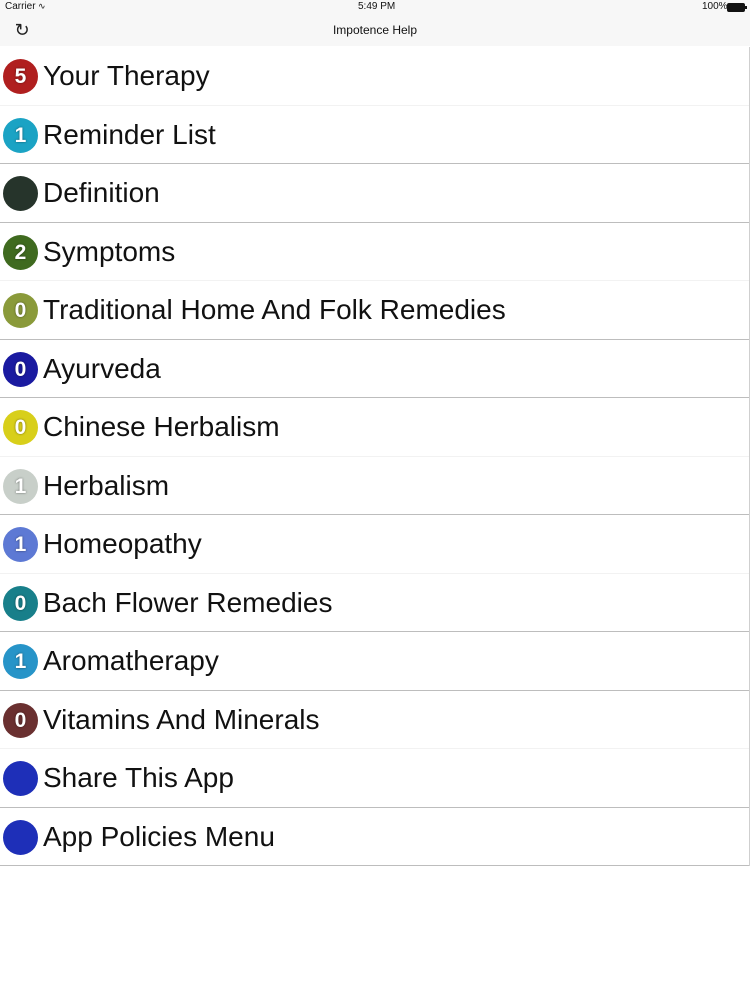 Image resolution: width=750 pixels, height=1000 pixels. What do you see at coordinates (122, 543) in the screenshot?
I see `list-item-label: Homeopathy` at bounding box center [122, 543].